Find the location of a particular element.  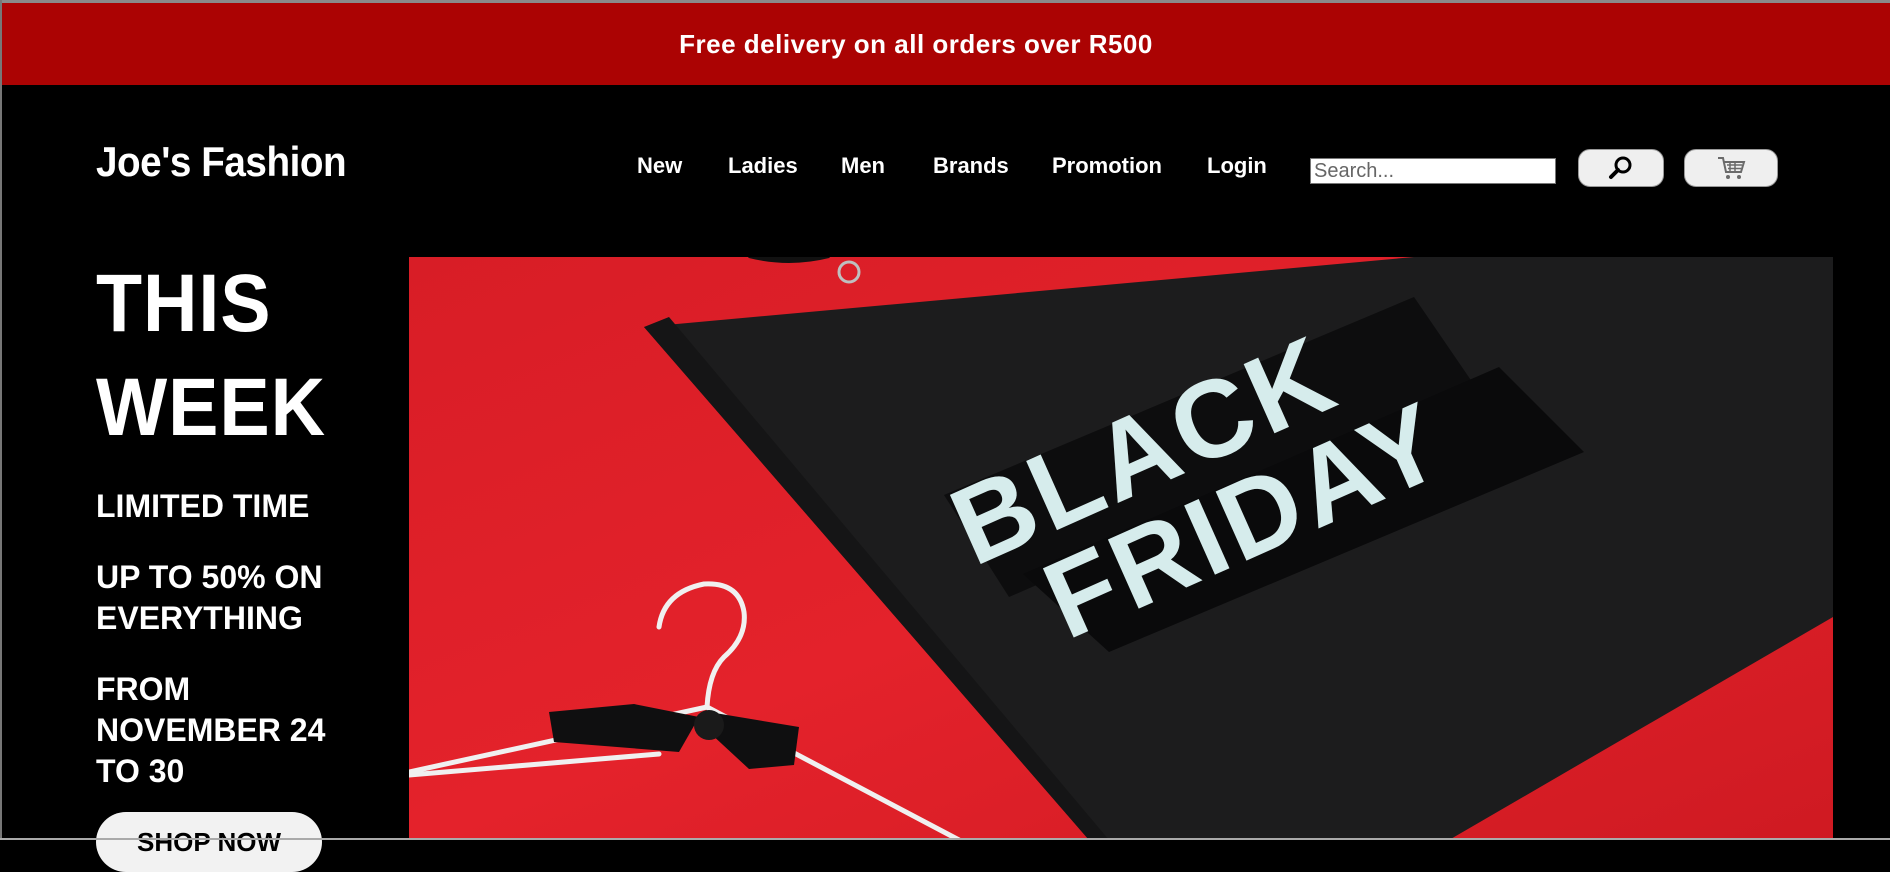

hero-dates-line1: FROM is located at coordinates (143, 689).